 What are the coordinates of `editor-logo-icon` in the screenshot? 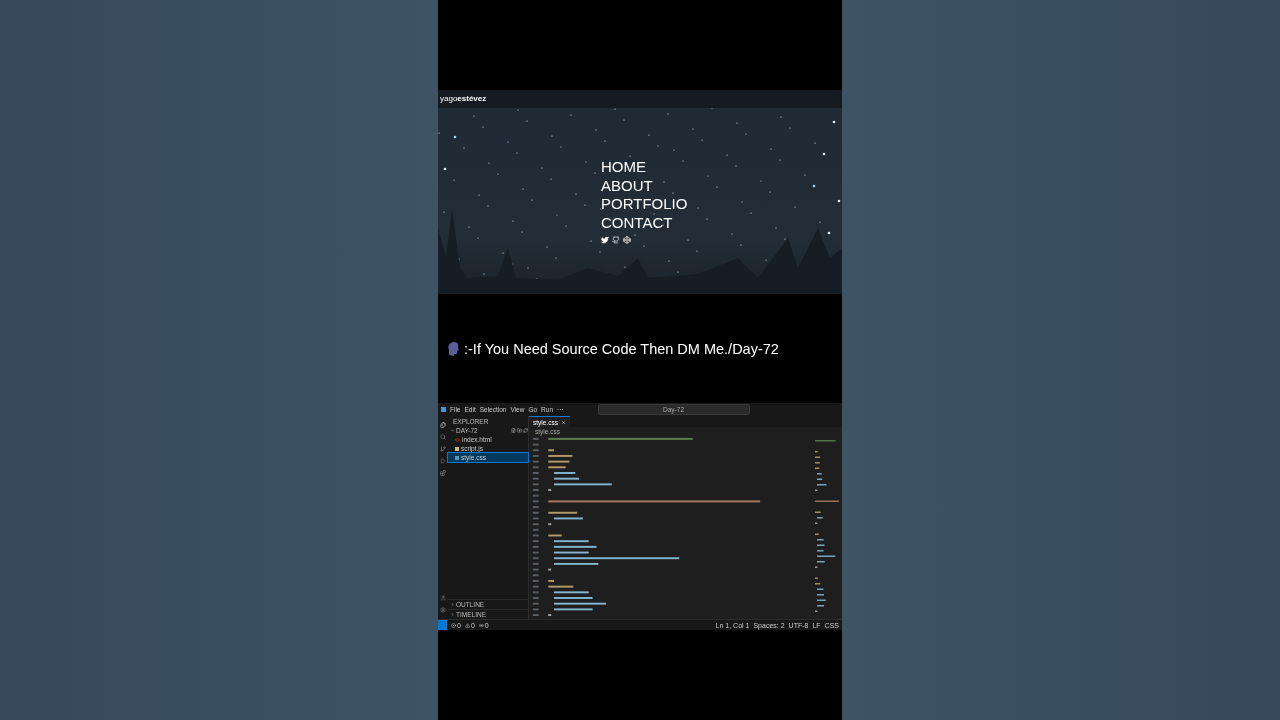 It's located at (443, 409).